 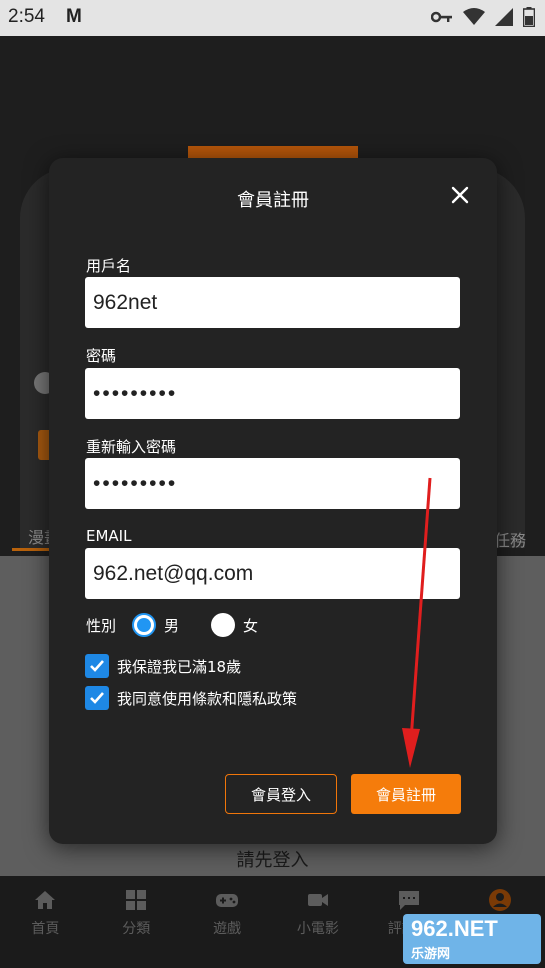 I want to click on email-label: EMAIL, so click(x=109, y=536).